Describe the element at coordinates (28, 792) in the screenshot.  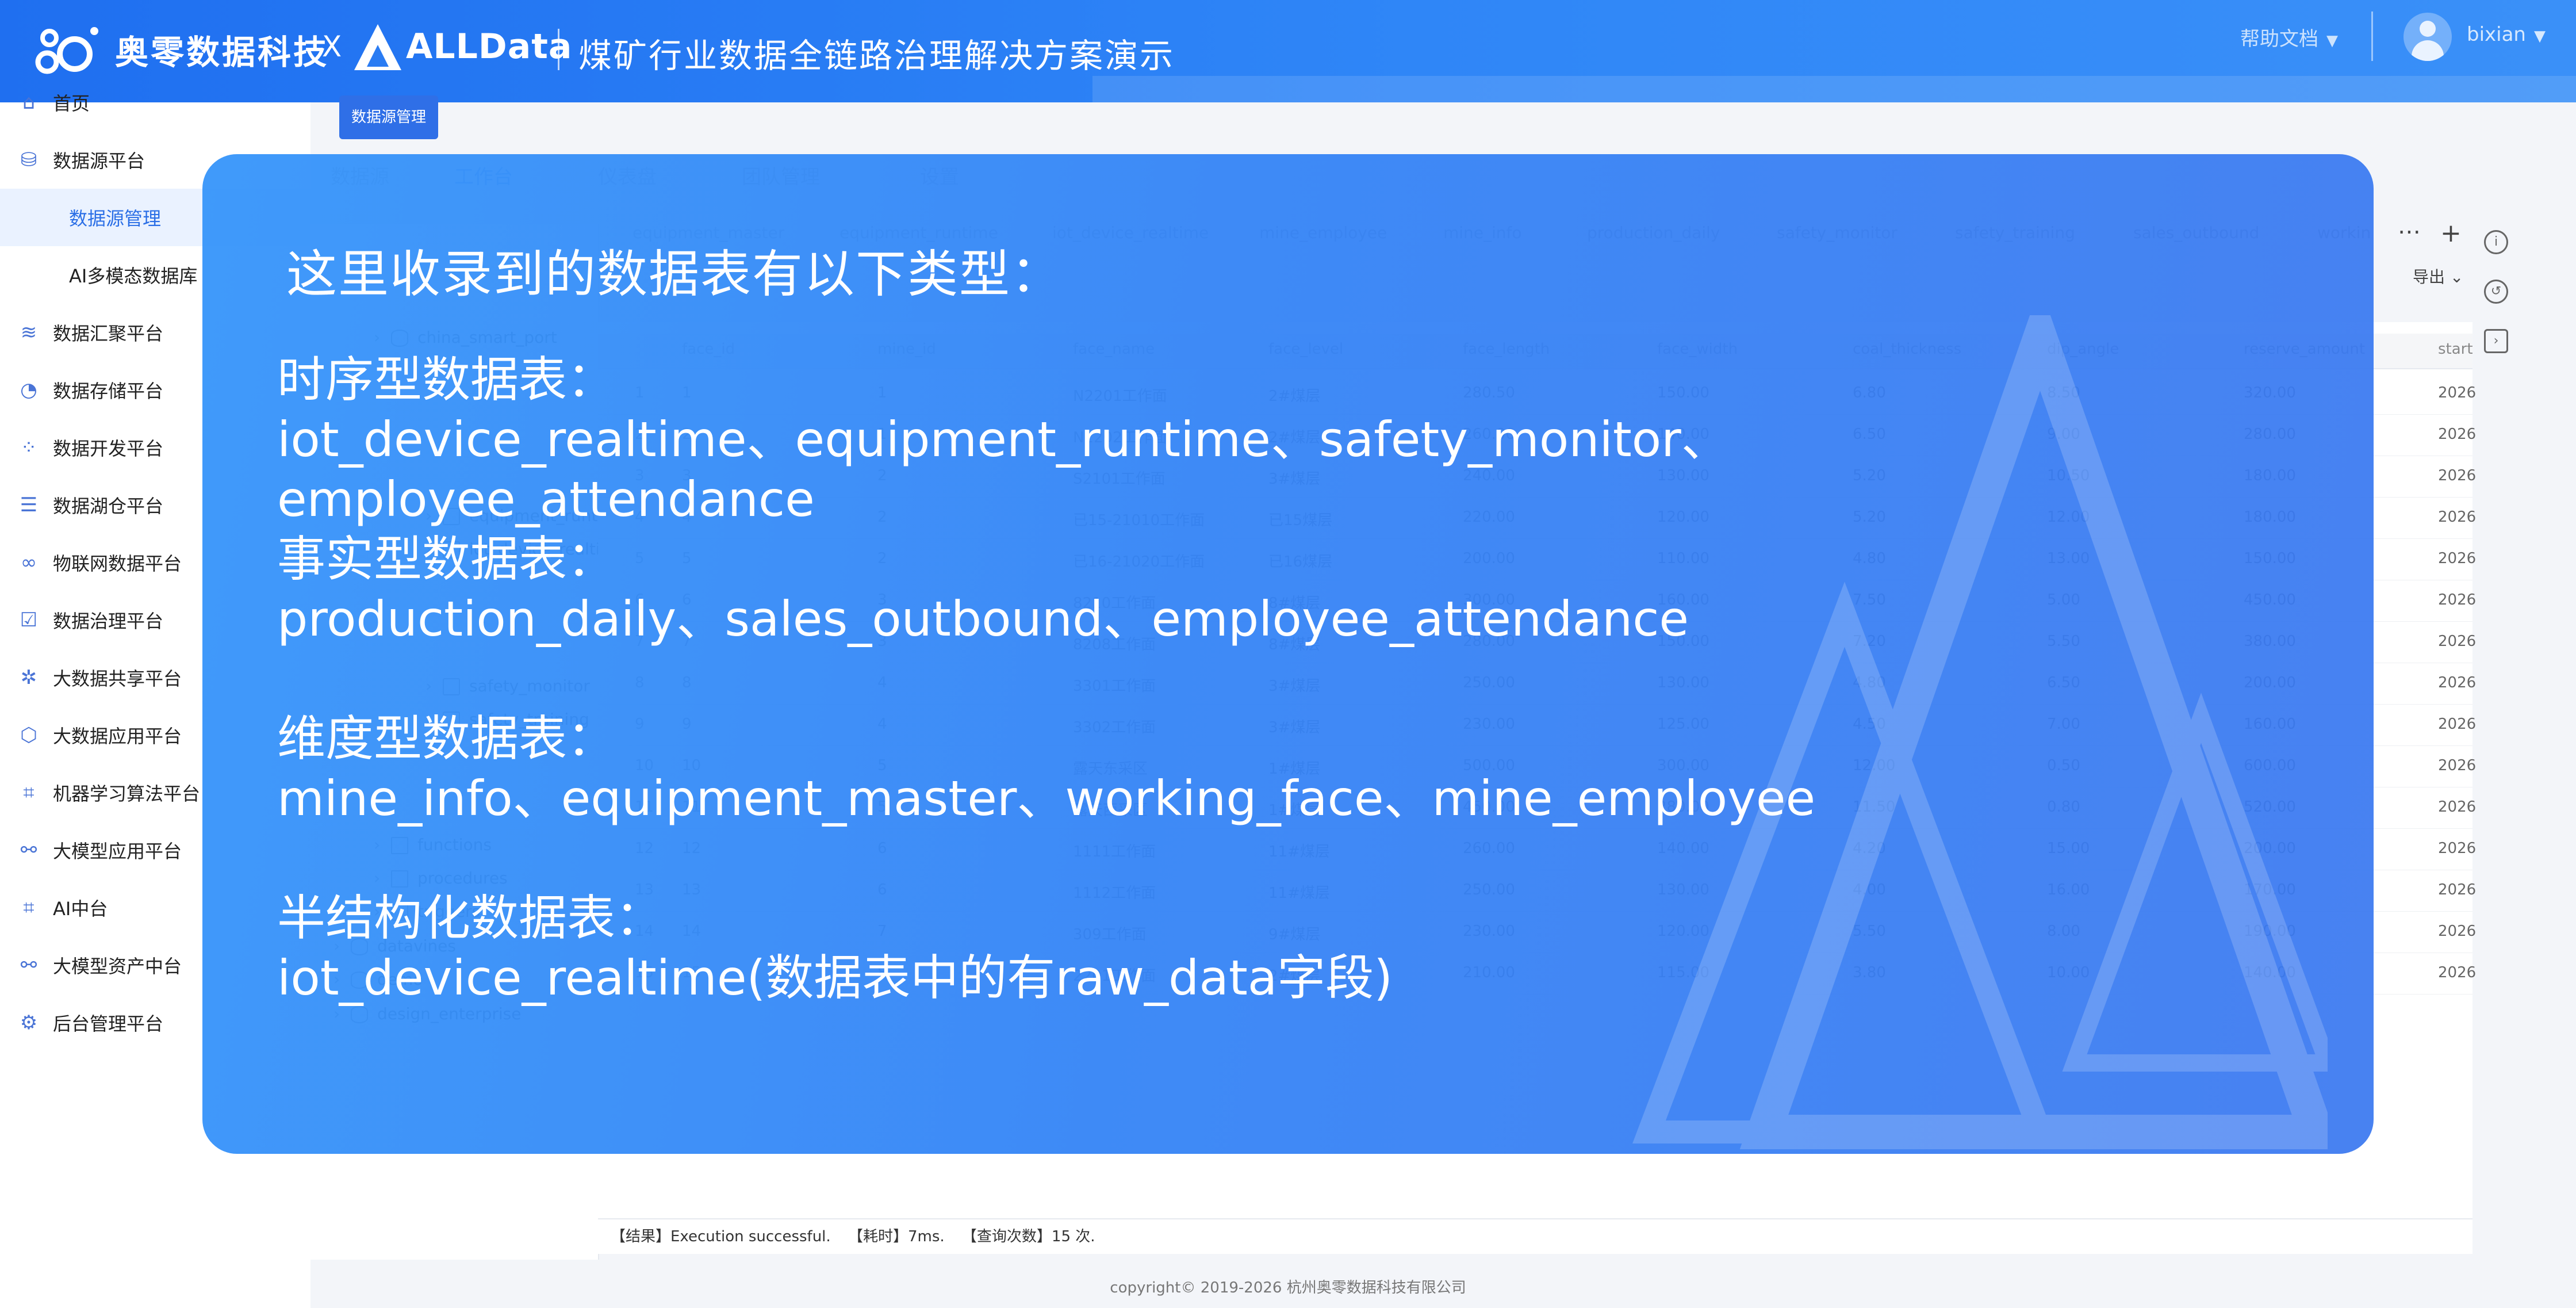
I see `algorithm-icon: ⌗` at that location.